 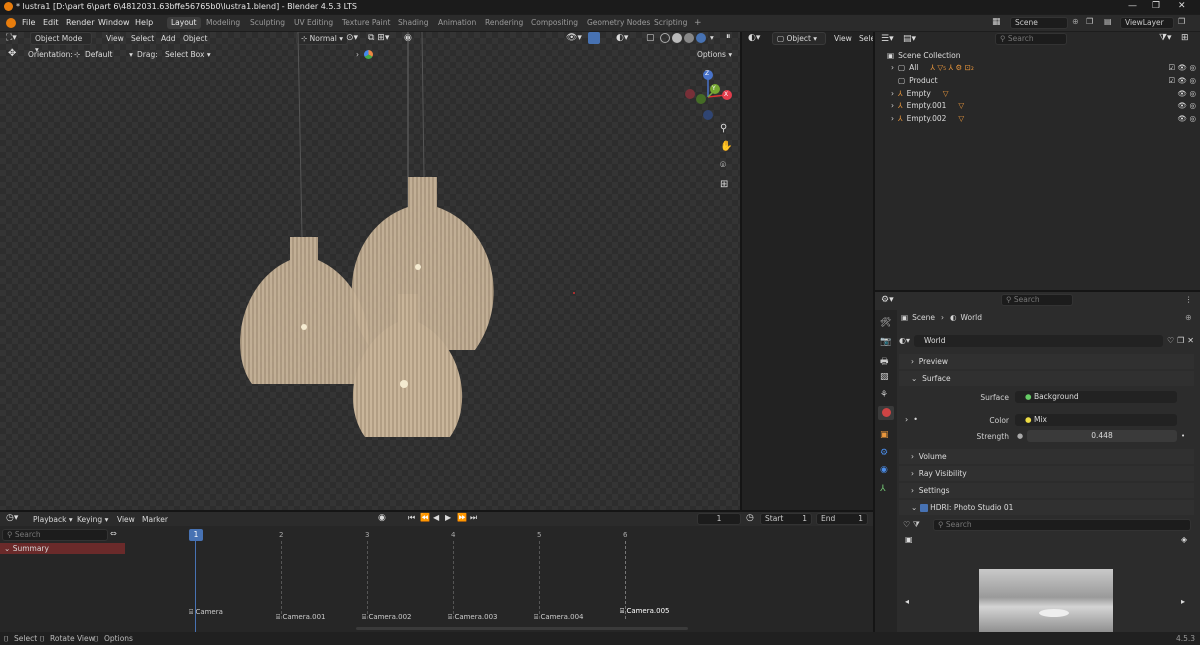 What do you see at coordinates (1046, 361) in the screenshot?
I see `panel-preview: › Preview` at bounding box center [1046, 361].